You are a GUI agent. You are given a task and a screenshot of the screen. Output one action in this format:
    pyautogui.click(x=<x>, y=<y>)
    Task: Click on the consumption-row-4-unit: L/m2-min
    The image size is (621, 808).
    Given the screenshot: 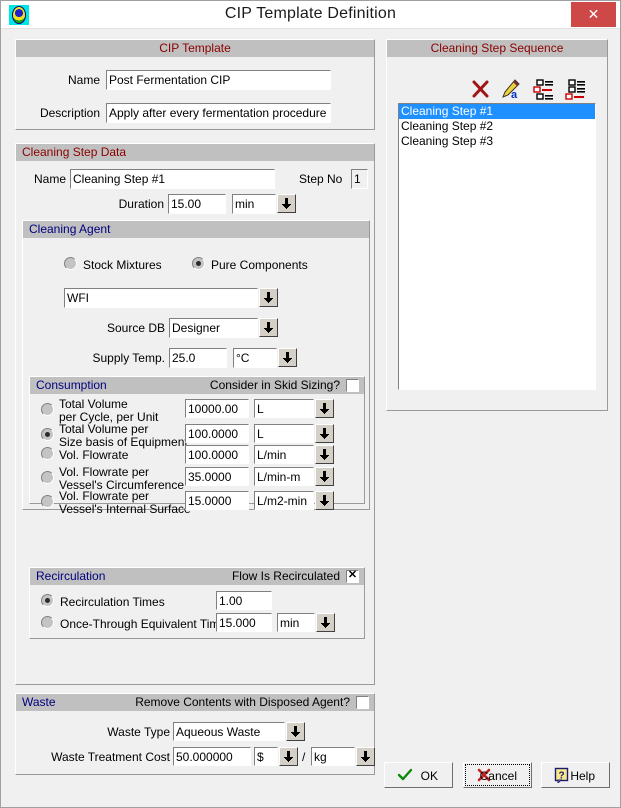 What is the action you would take?
    pyautogui.click(x=284, y=500)
    